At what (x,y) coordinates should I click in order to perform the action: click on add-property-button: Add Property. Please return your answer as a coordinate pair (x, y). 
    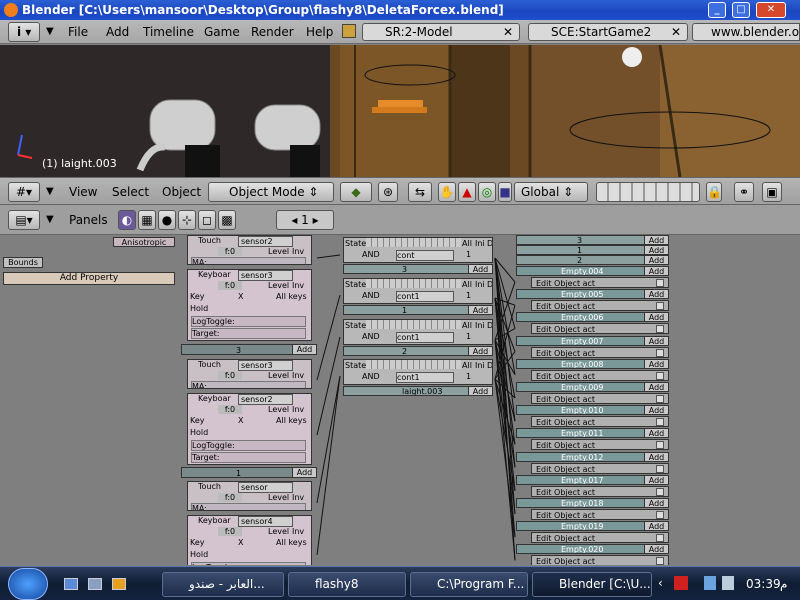
    Looking at the image, I should click on (89, 278).